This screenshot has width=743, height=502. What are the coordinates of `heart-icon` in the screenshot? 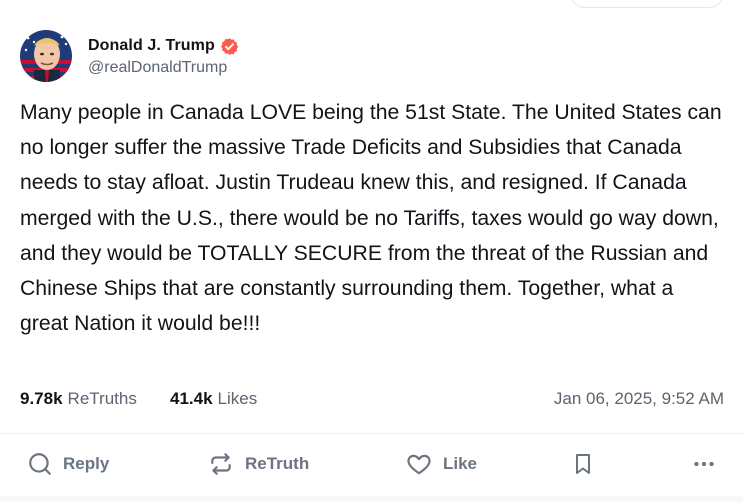 It's located at (419, 464).